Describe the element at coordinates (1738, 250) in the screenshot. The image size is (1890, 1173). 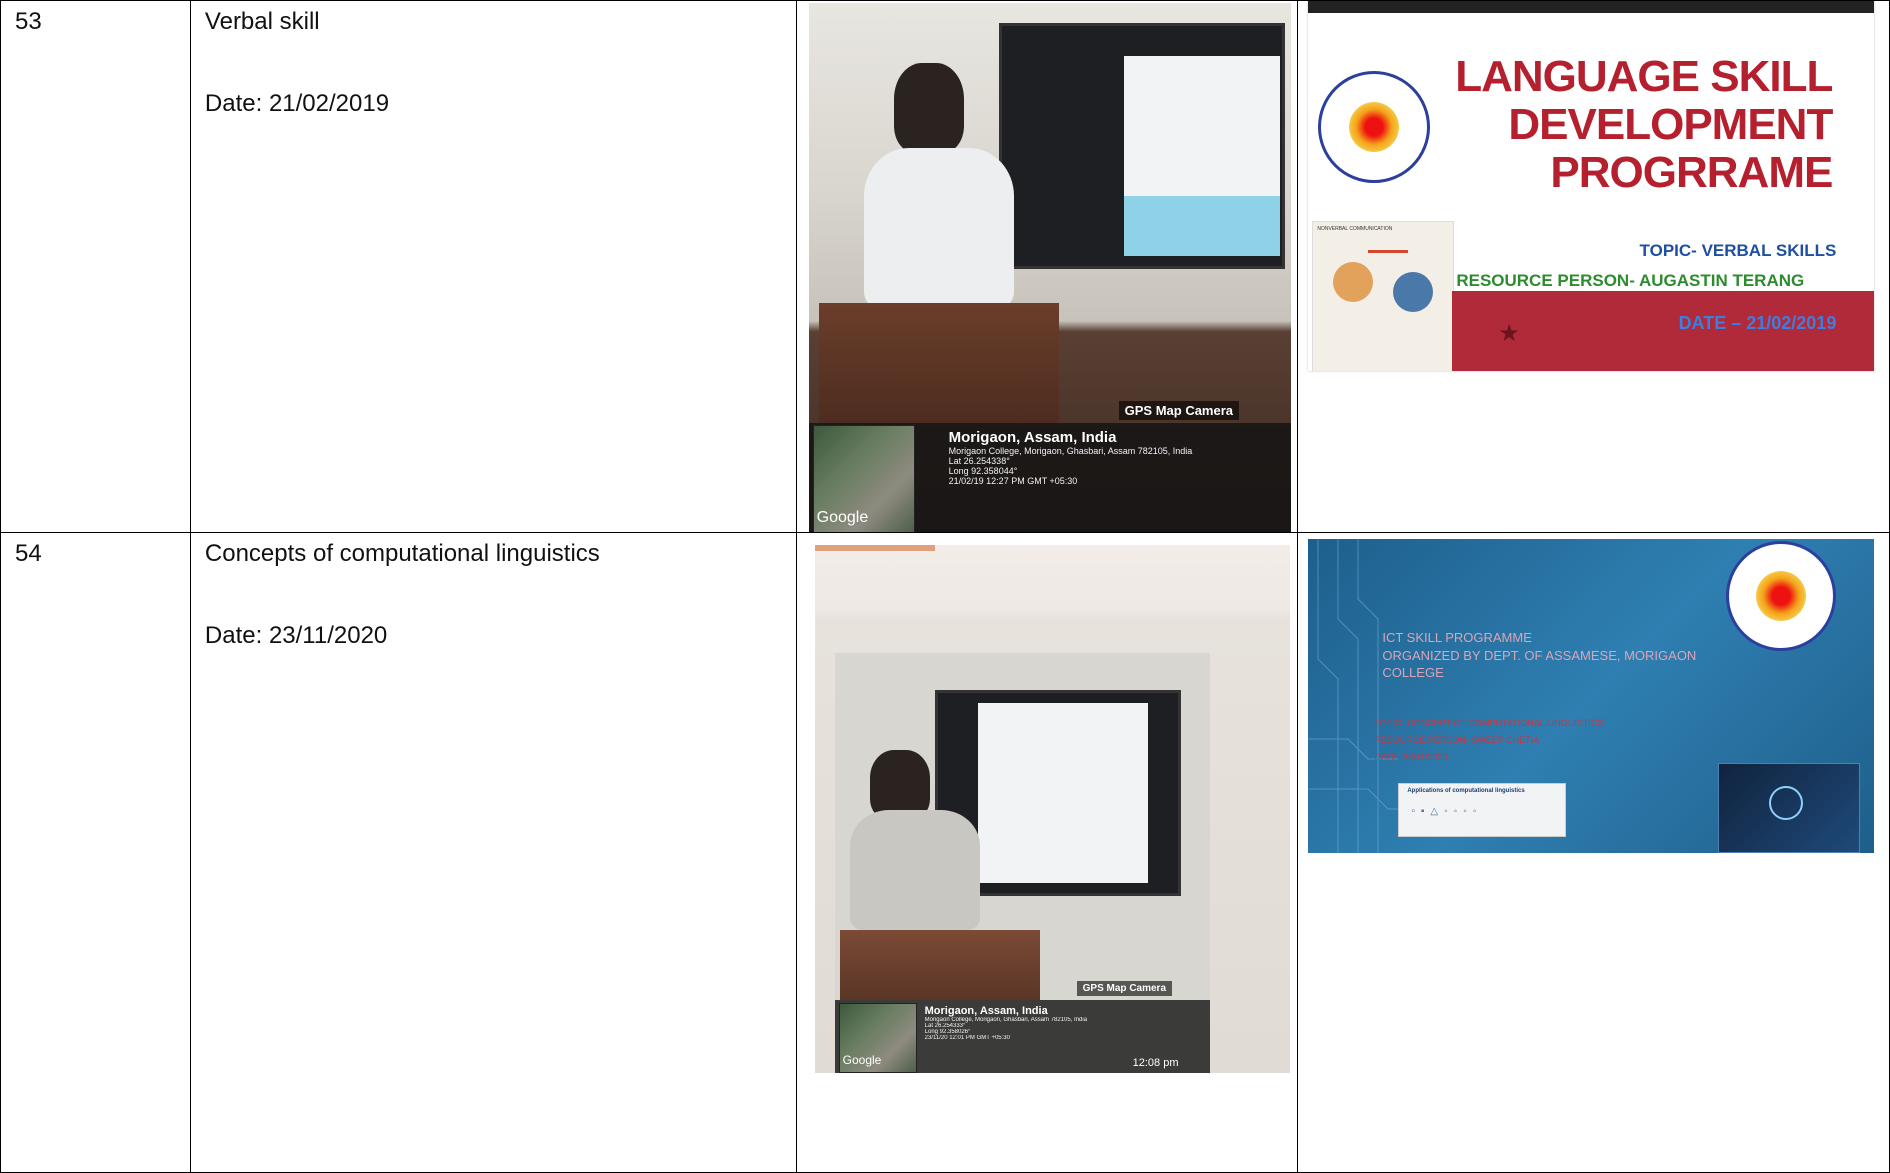
I see `slide-topic: TOPIC- VERBAL SKILLS` at that location.